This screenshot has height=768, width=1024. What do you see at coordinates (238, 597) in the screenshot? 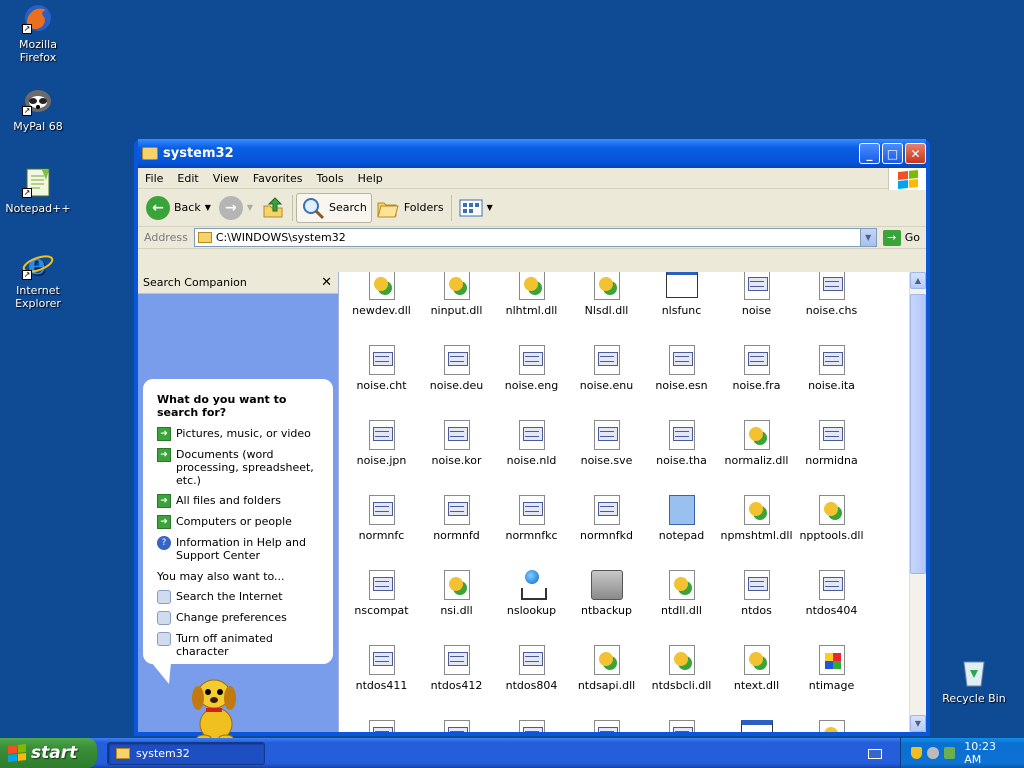
I see `search-internet-link: Search the Internet` at bounding box center [238, 597].